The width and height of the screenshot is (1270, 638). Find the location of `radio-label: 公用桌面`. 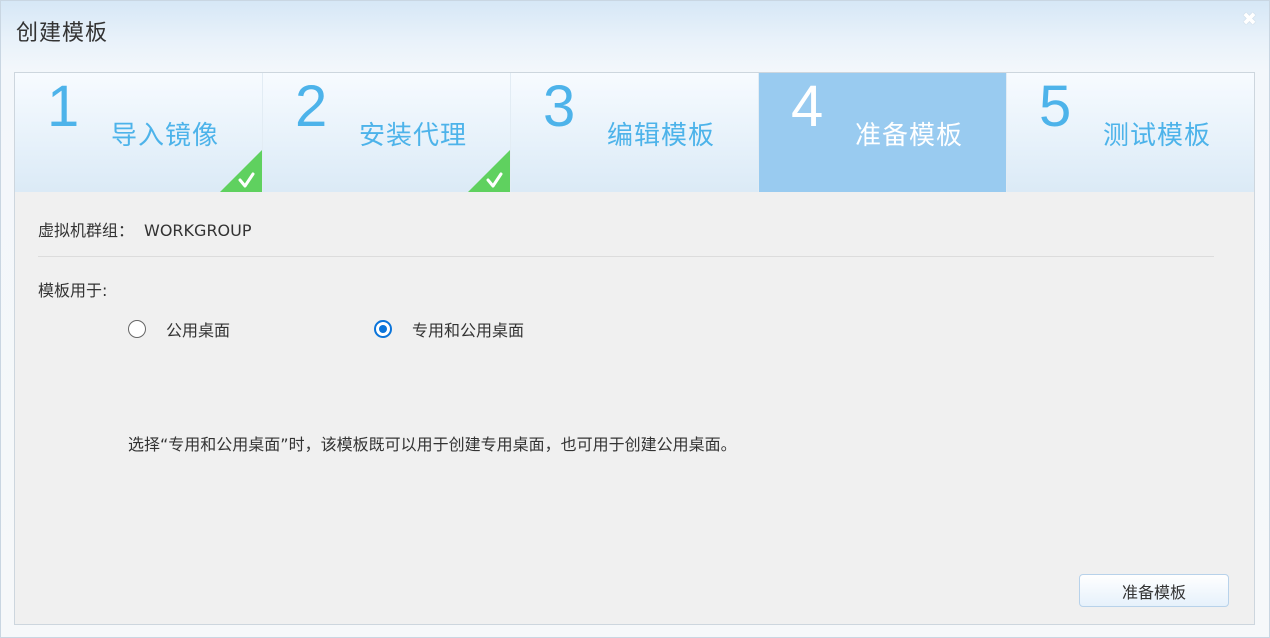

radio-label: 公用桌面 is located at coordinates (198, 330).